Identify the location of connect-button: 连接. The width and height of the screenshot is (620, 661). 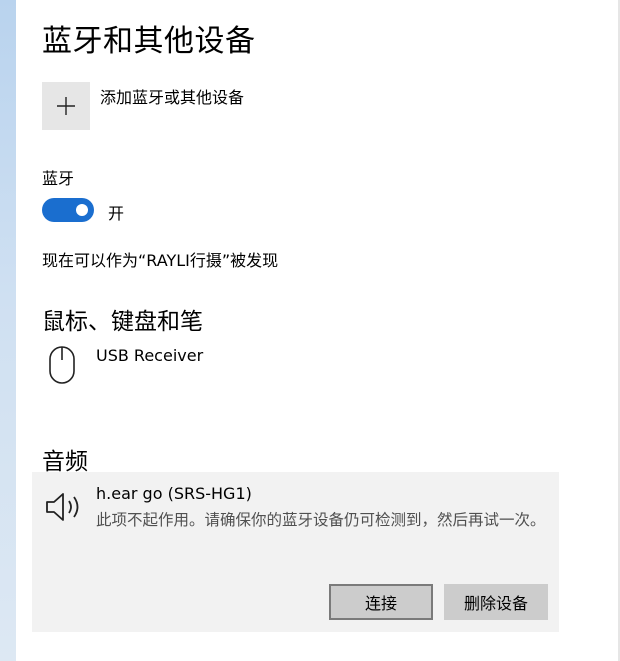
(381, 602).